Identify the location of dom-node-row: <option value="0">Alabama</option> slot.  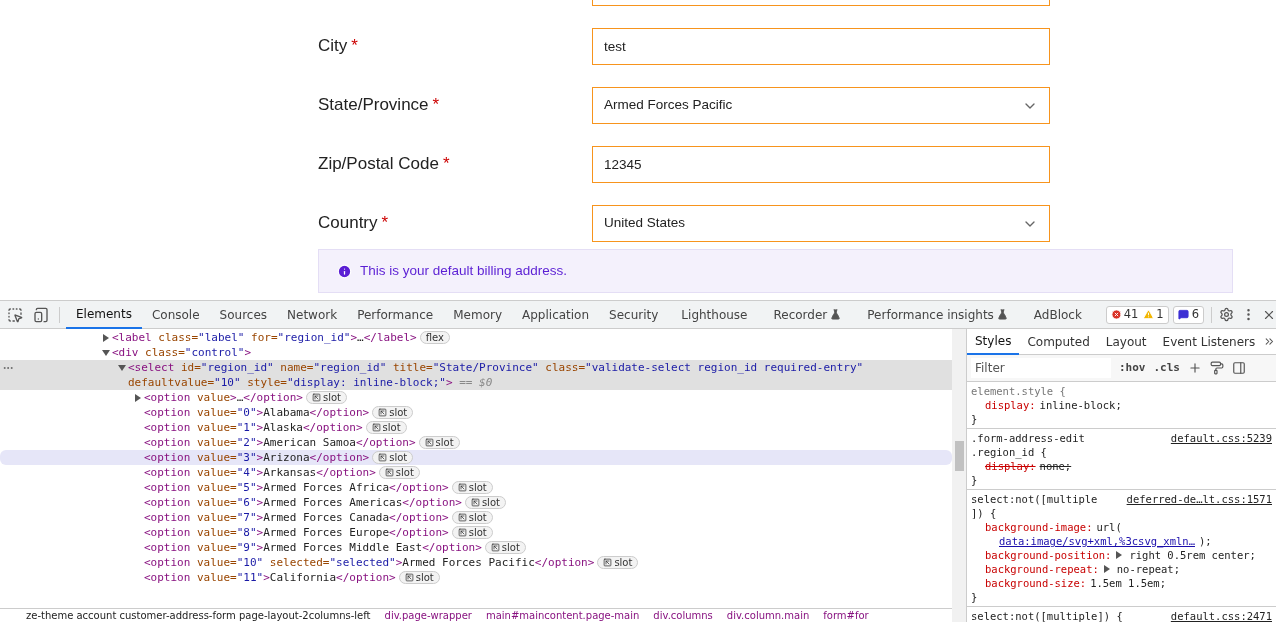
(476, 412).